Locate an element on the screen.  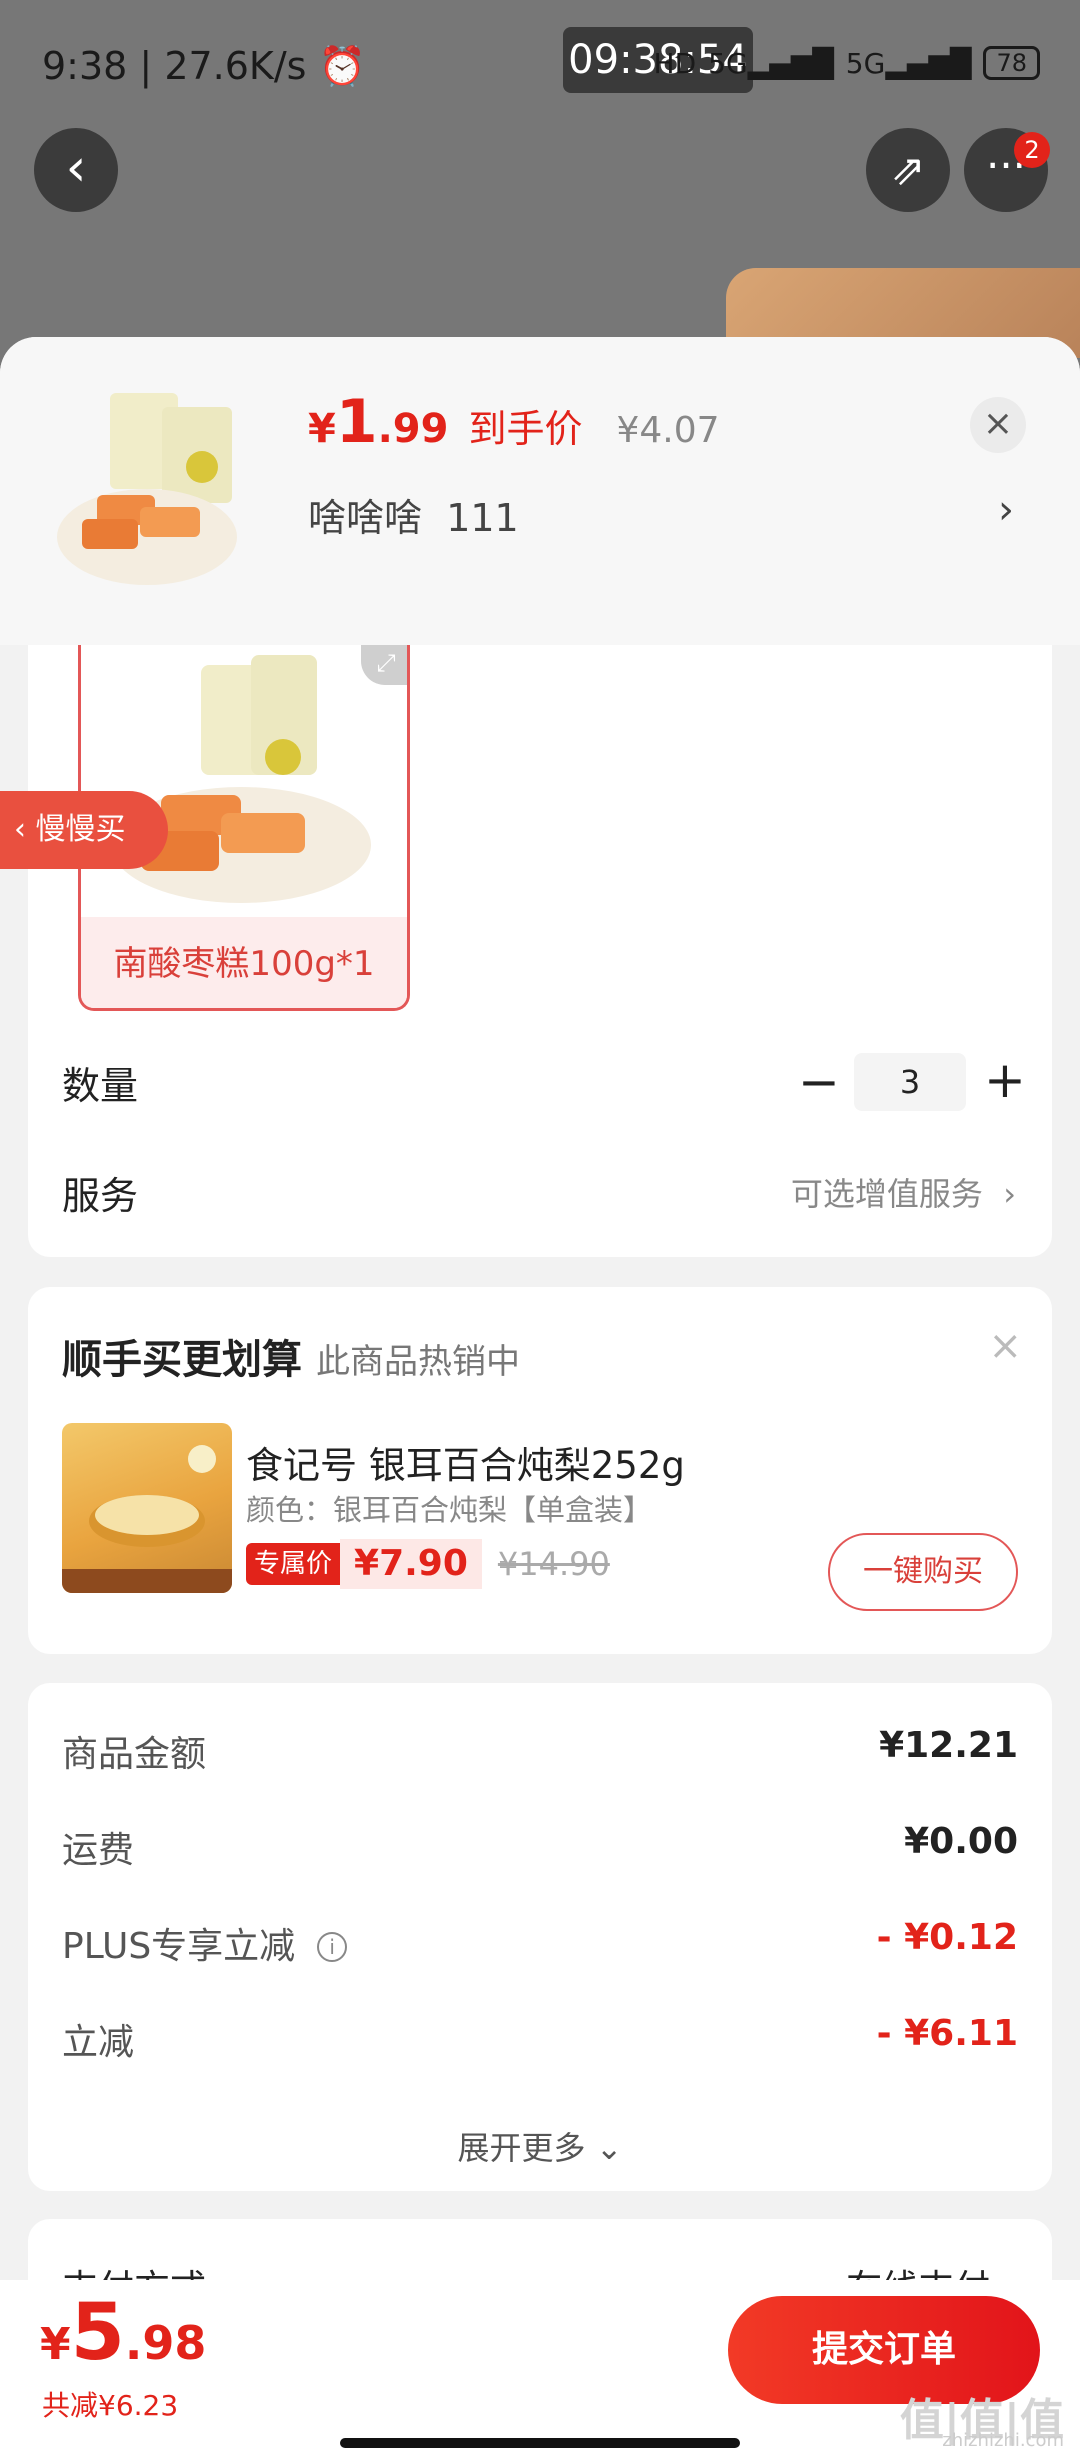
summary-row: PLUS专享立减 i - ¥0.12 is located at coordinates (540, 1942).